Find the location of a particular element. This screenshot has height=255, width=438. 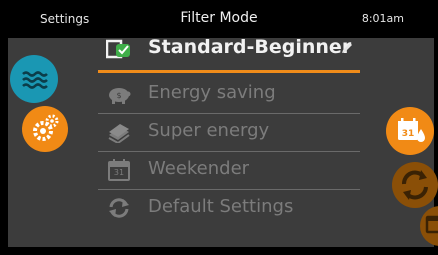

top-bar: Settings Filter Mode 8:01am is located at coordinates (219, 19).